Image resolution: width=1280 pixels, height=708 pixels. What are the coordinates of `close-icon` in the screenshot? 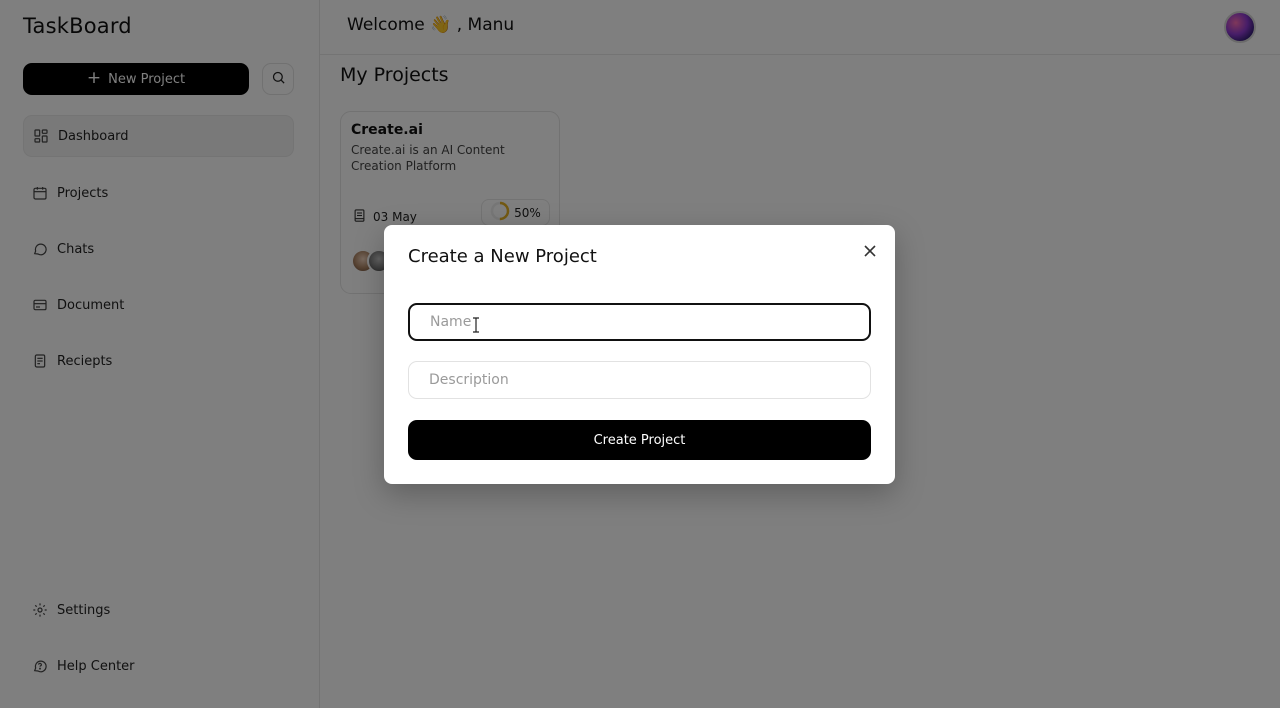 It's located at (870, 251).